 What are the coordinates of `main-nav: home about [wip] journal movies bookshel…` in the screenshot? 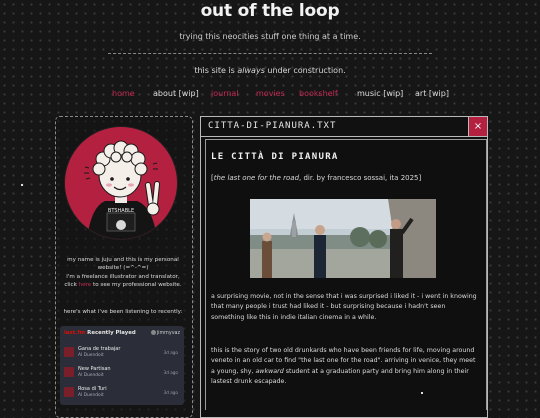 It's located at (270, 95).